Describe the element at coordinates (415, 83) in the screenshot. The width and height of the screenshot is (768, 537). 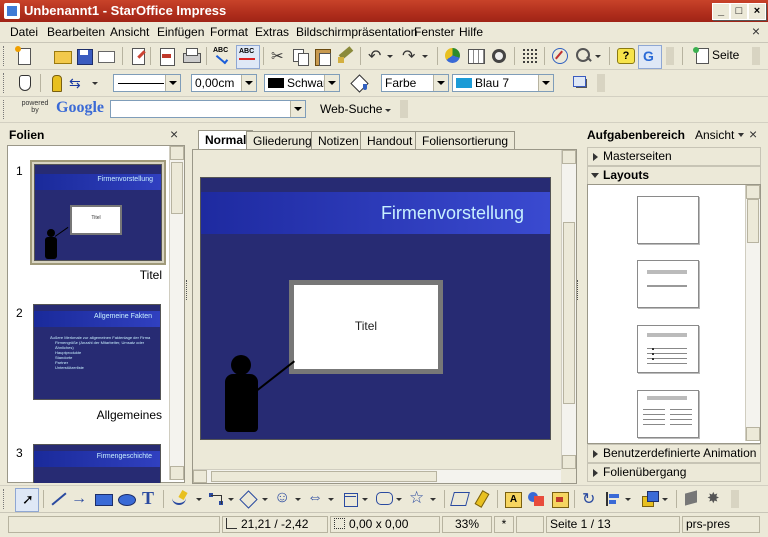
I see `area-style-combo: Farbe` at that location.